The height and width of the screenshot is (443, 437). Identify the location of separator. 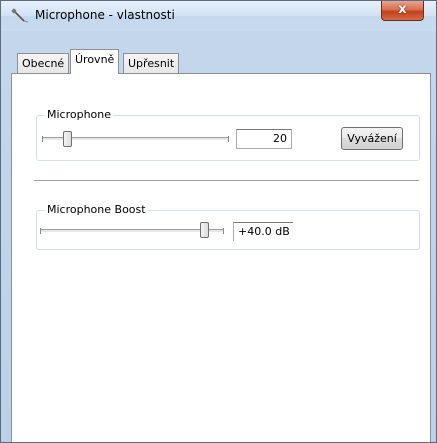
(226, 181).